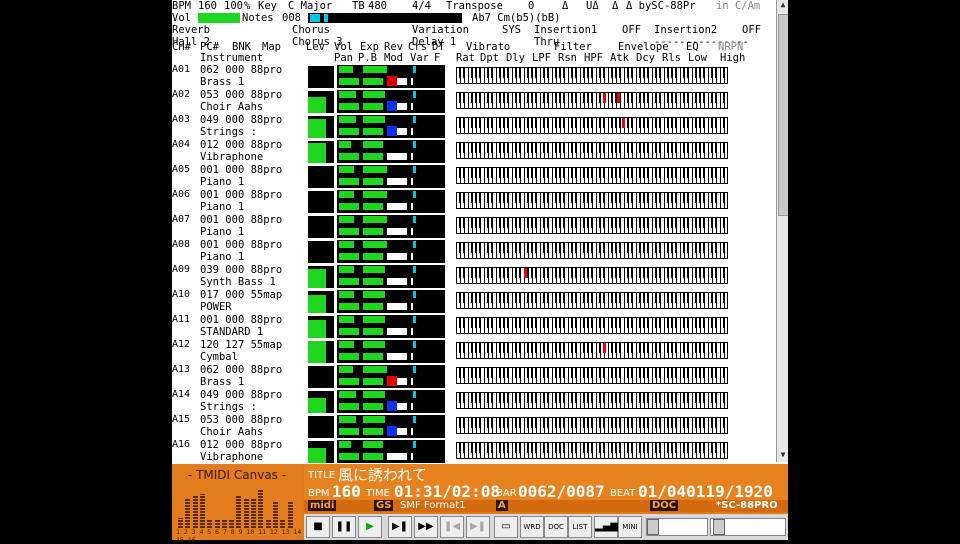  I want to click on step-forward-icon: ▶❚, so click(400, 527).